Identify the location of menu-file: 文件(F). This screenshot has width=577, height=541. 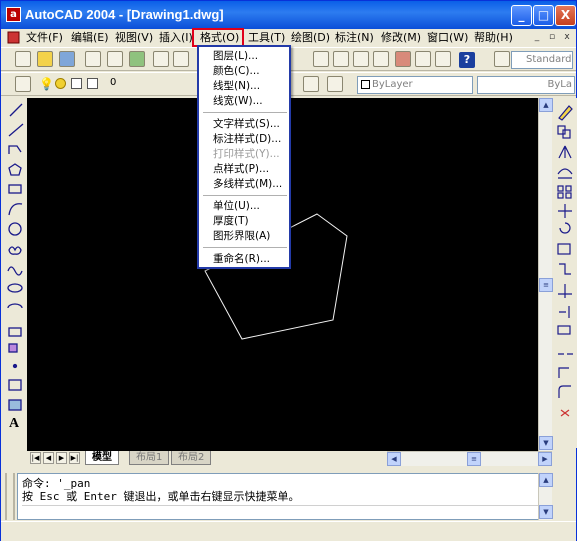
(44, 38).